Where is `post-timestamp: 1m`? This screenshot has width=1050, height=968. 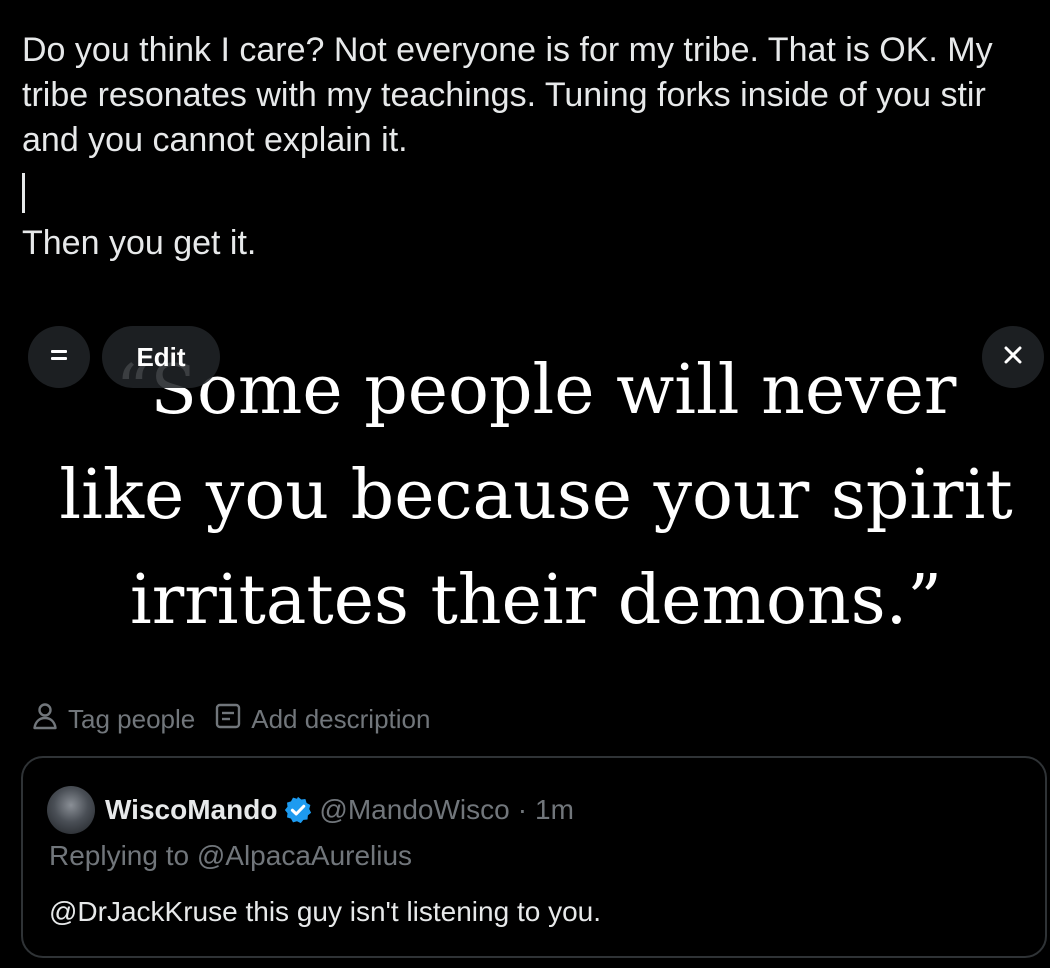
post-timestamp: 1m is located at coordinates (554, 809).